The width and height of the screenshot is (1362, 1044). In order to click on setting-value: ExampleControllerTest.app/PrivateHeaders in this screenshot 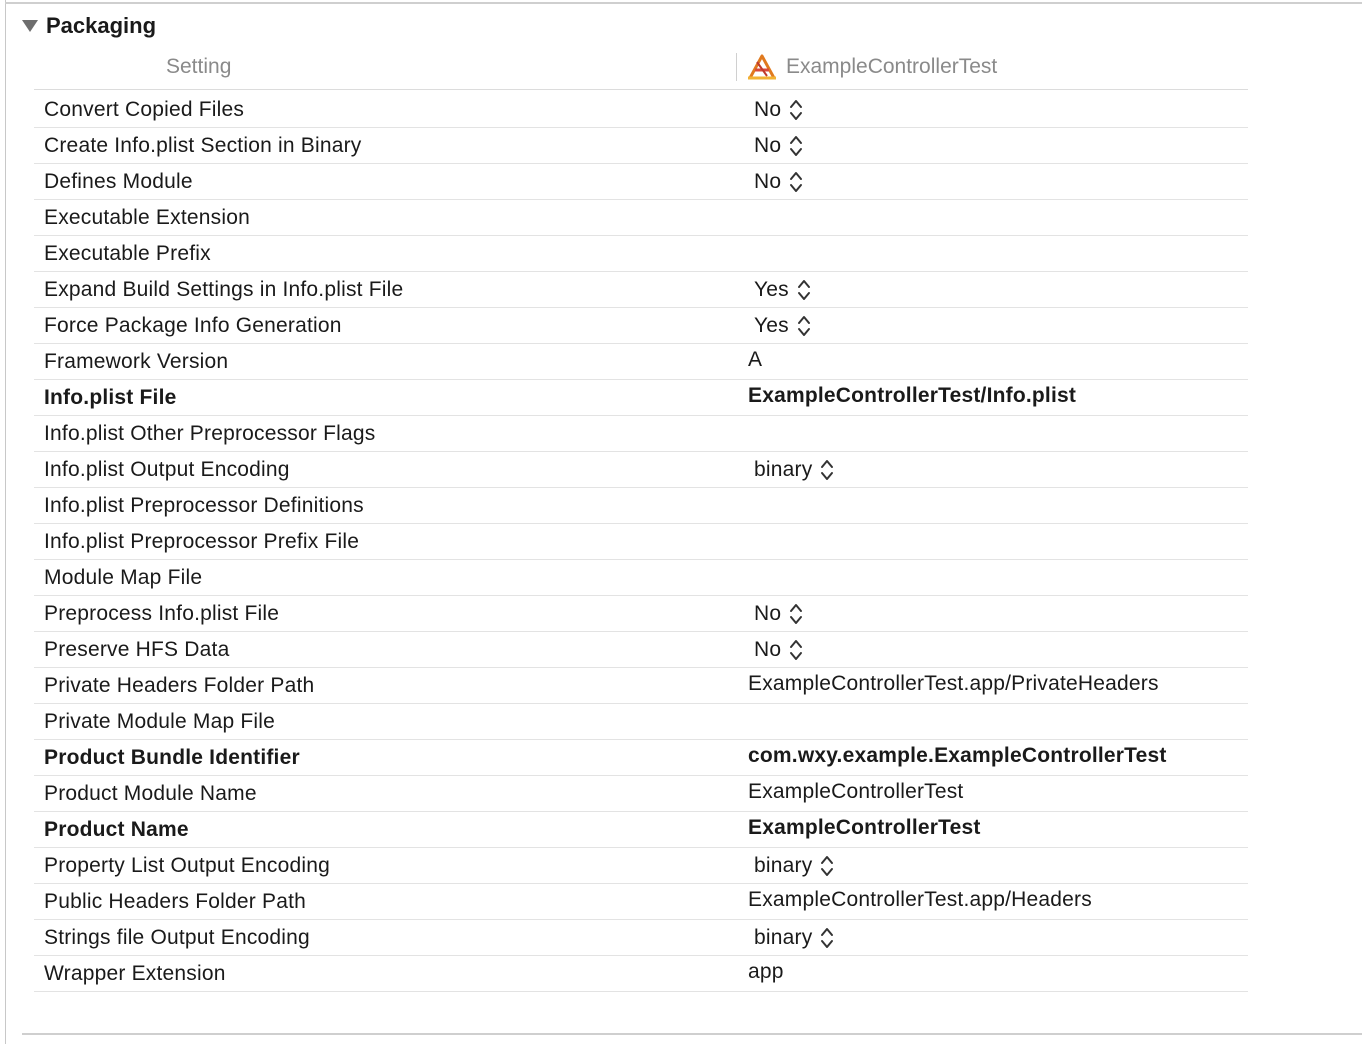, I will do `click(953, 684)`.